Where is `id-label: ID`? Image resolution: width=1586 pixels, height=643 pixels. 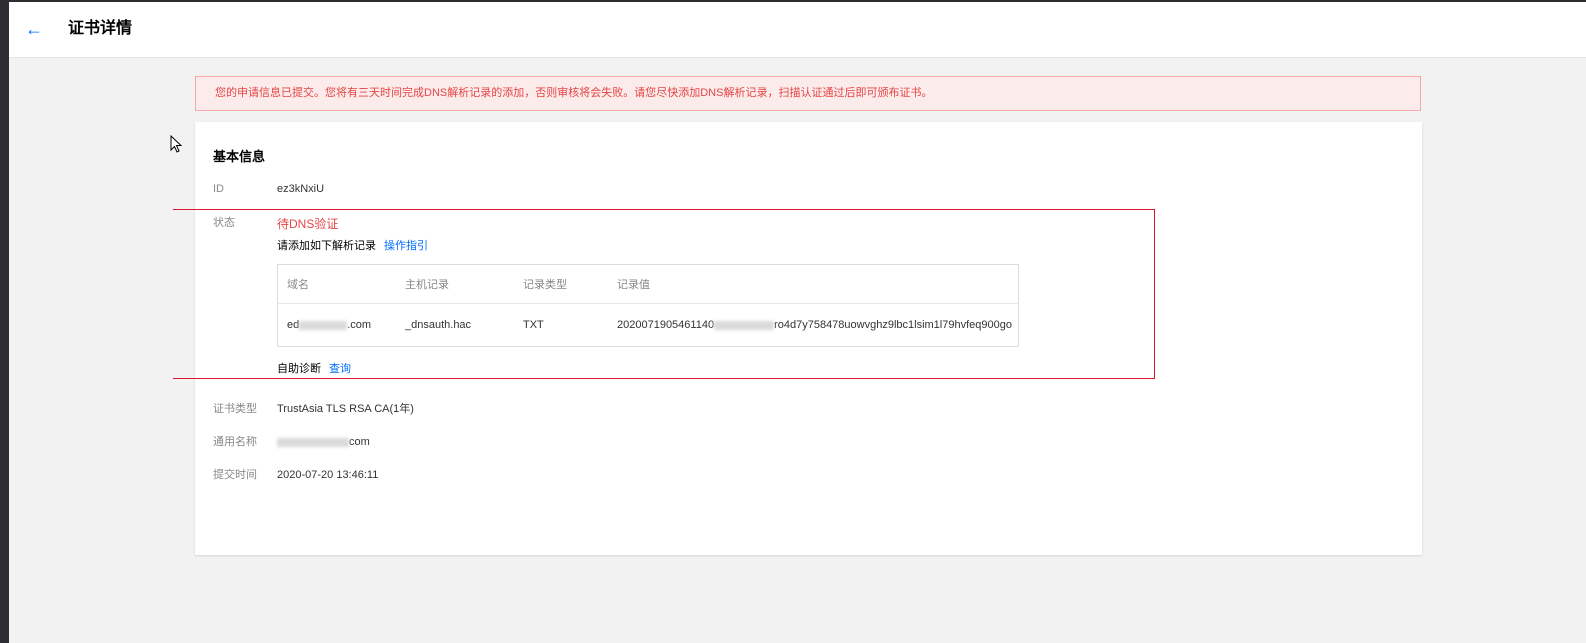 id-label: ID is located at coordinates (218, 189).